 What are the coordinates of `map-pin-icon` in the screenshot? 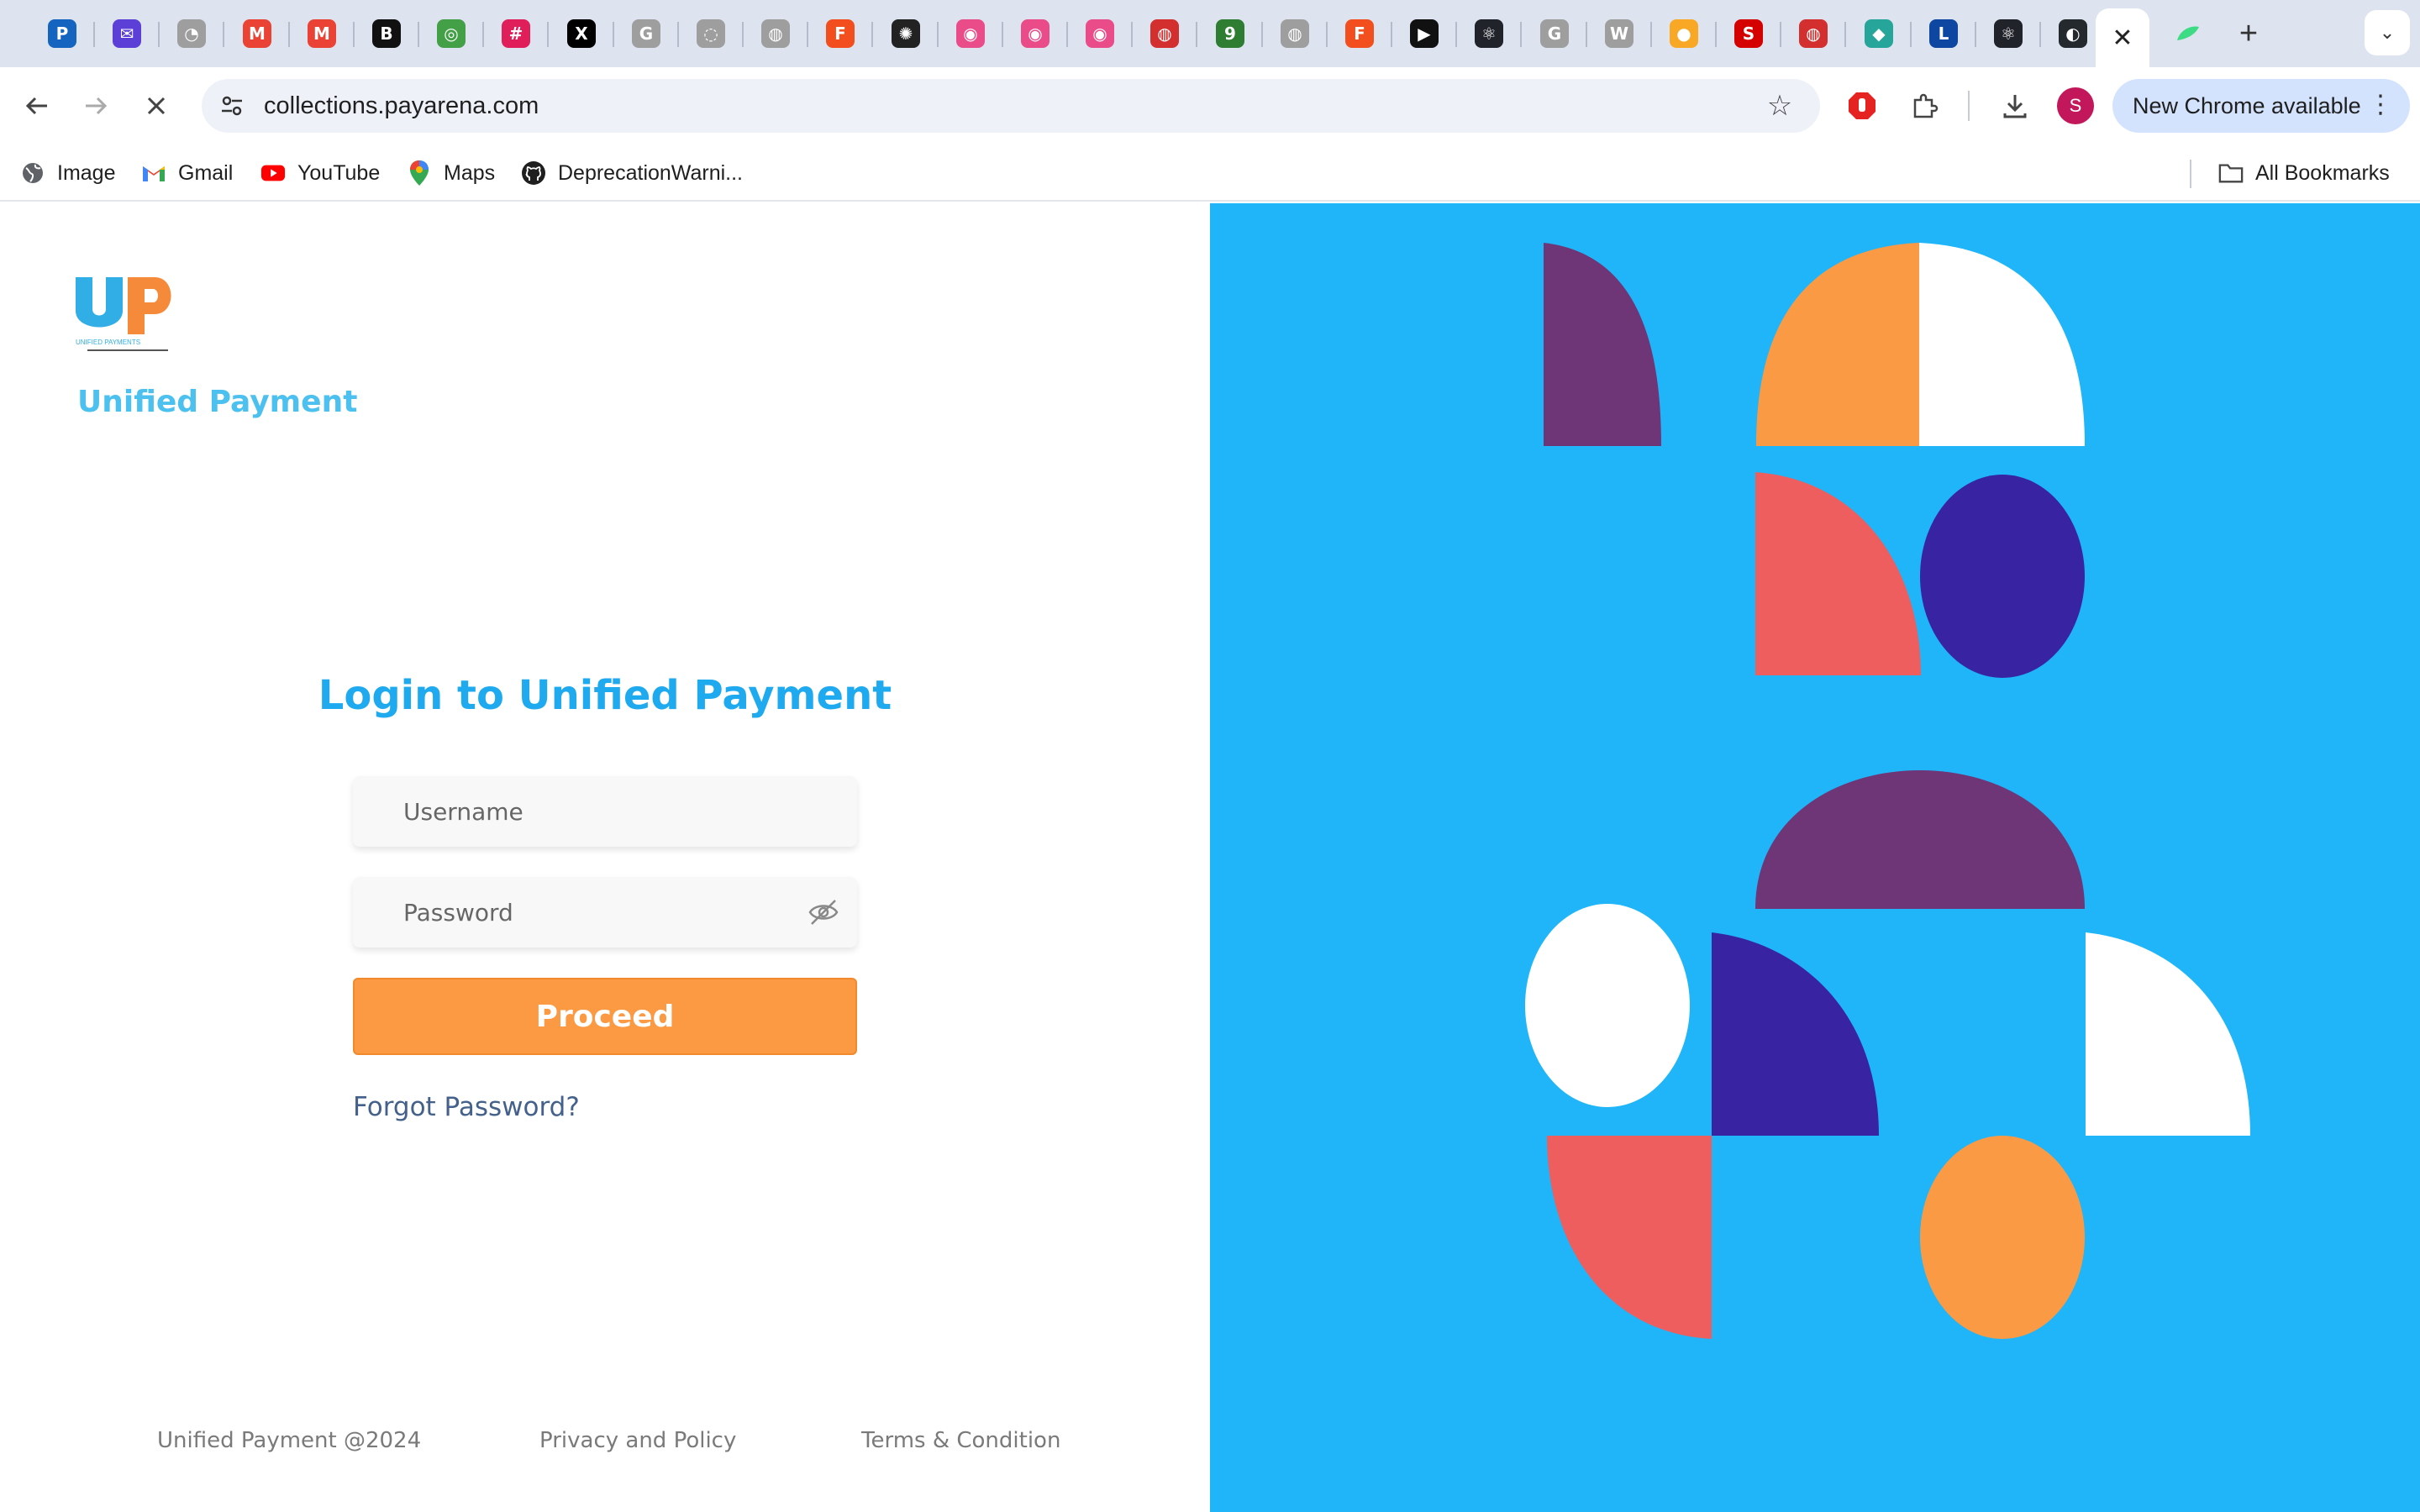 It's located at (420, 173).